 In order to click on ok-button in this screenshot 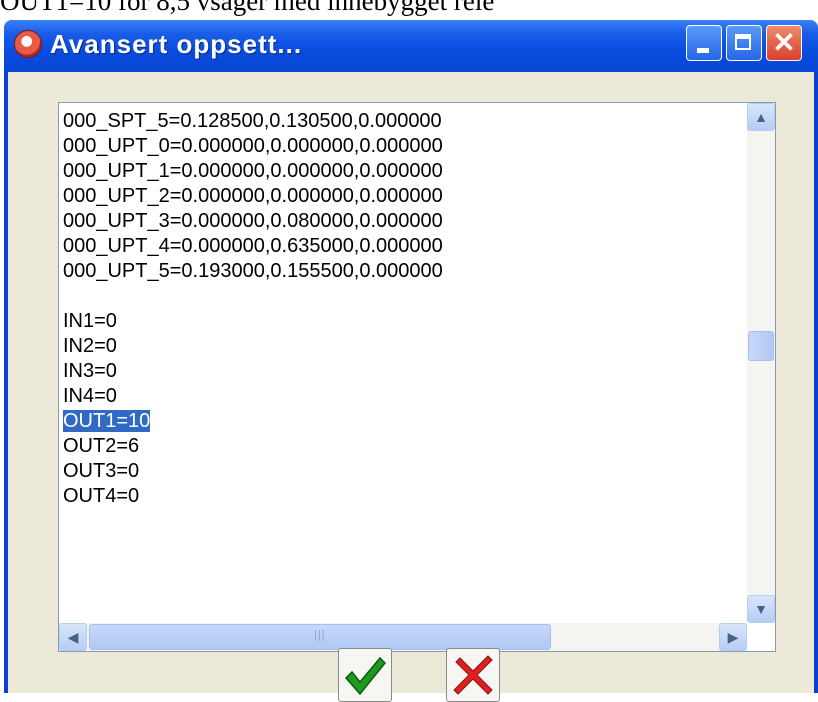, I will do `click(365, 675)`.